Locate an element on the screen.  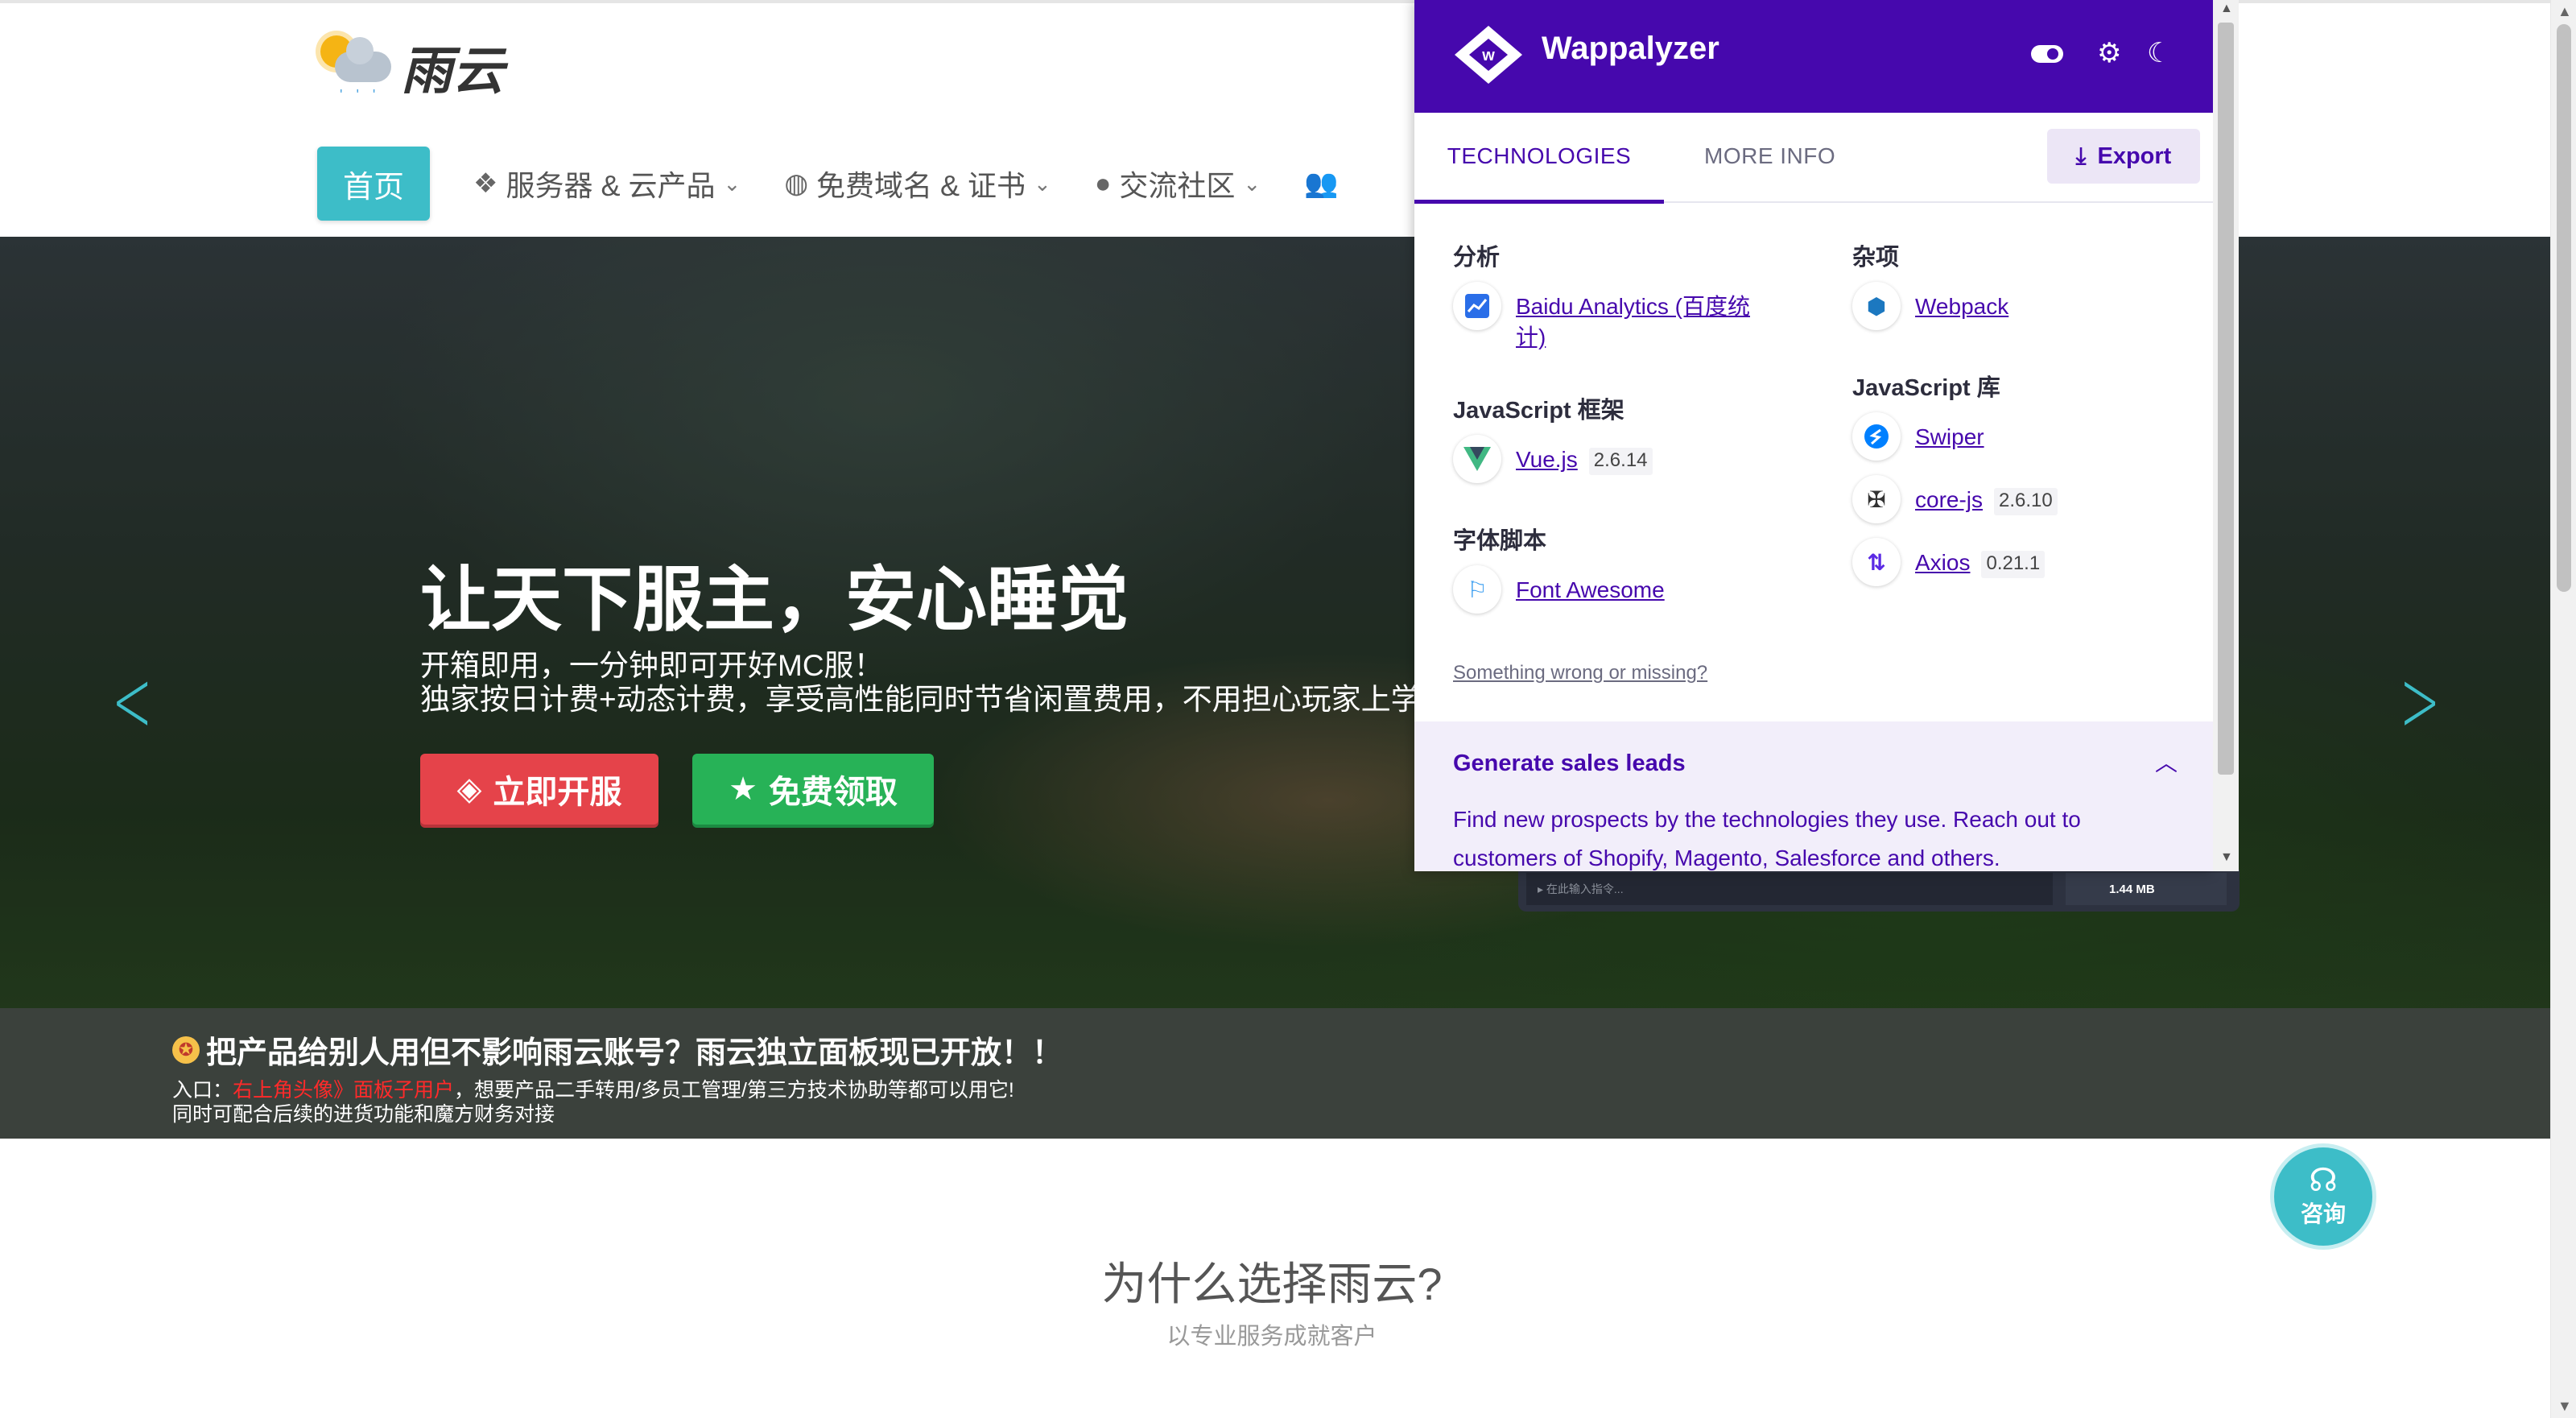
category-heading: JavaScript 库 is located at coordinates (1926, 388).